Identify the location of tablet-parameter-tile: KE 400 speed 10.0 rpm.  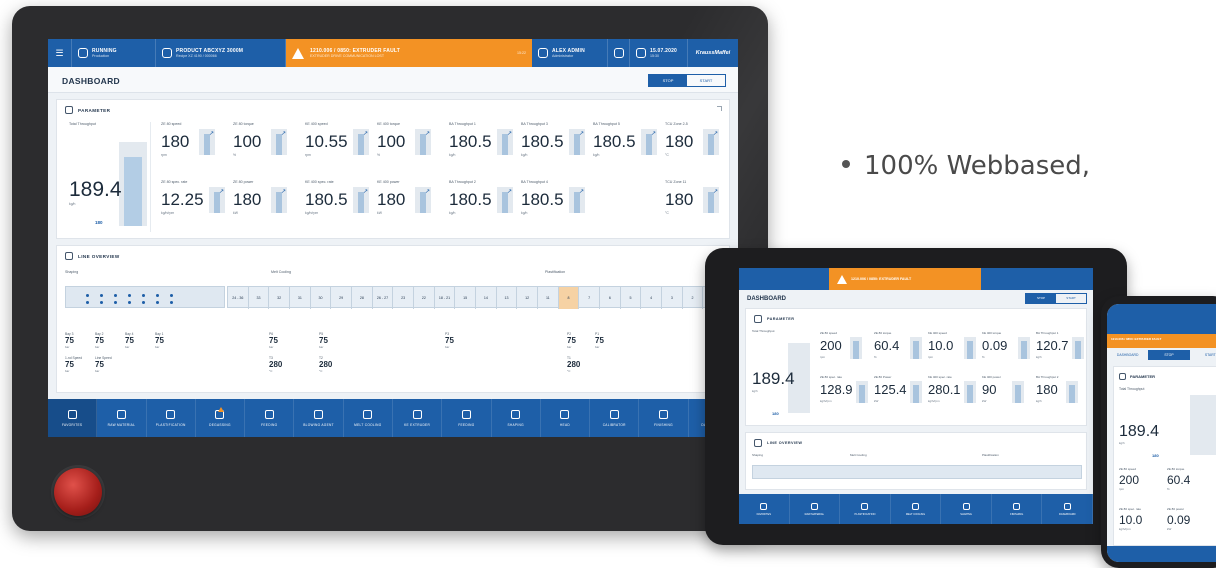
(956, 348).